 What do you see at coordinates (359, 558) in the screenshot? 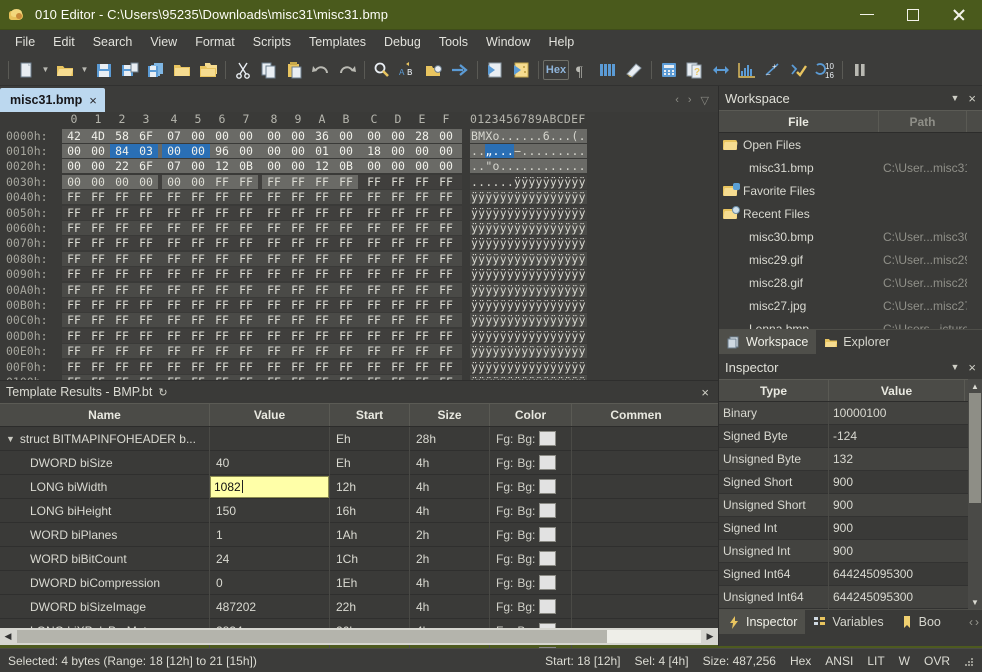
I see `table-row: WORD biBitCount 24 1Ch 2h Fg: Bg:` at bounding box center [359, 558].